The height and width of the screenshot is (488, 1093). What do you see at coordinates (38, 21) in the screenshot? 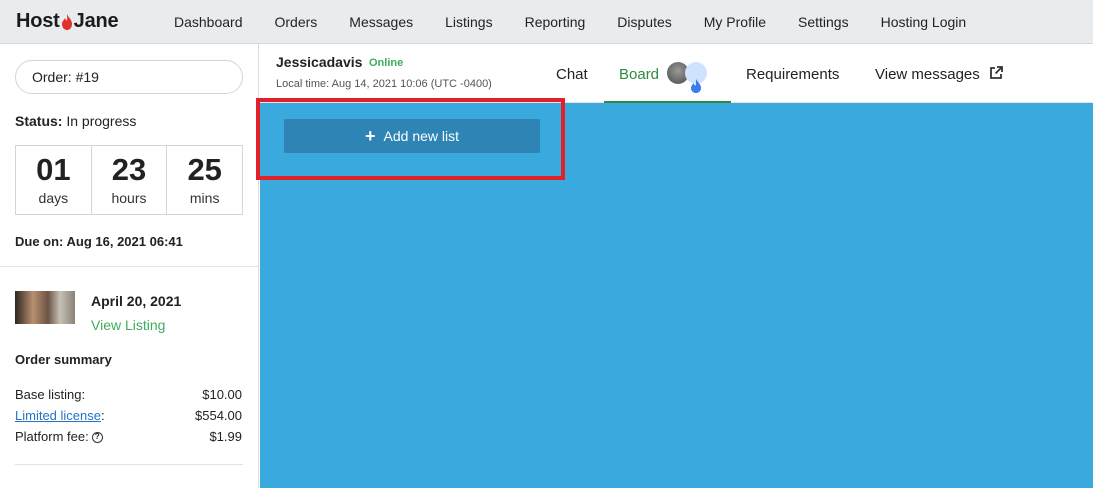
I see `logo-text-host: Host` at bounding box center [38, 21].